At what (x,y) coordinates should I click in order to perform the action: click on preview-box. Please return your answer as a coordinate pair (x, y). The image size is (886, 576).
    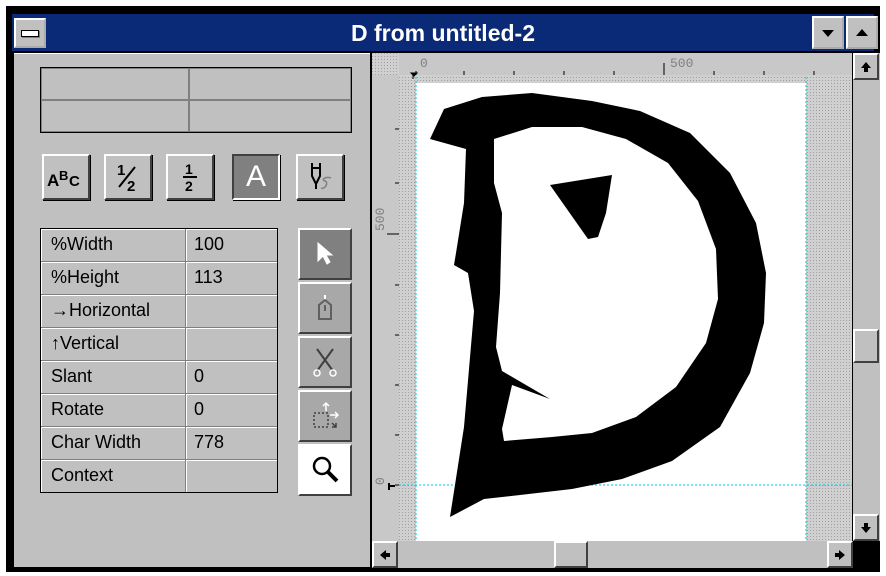
    Looking at the image, I should click on (196, 100).